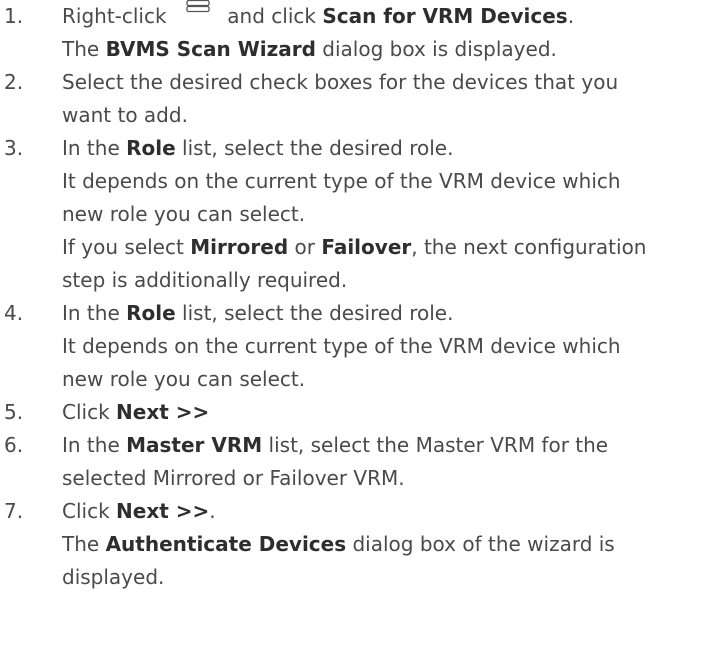 The image size is (718, 650). What do you see at coordinates (197, 7) in the screenshot?
I see `vrm-devices-icon` at bounding box center [197, 7].